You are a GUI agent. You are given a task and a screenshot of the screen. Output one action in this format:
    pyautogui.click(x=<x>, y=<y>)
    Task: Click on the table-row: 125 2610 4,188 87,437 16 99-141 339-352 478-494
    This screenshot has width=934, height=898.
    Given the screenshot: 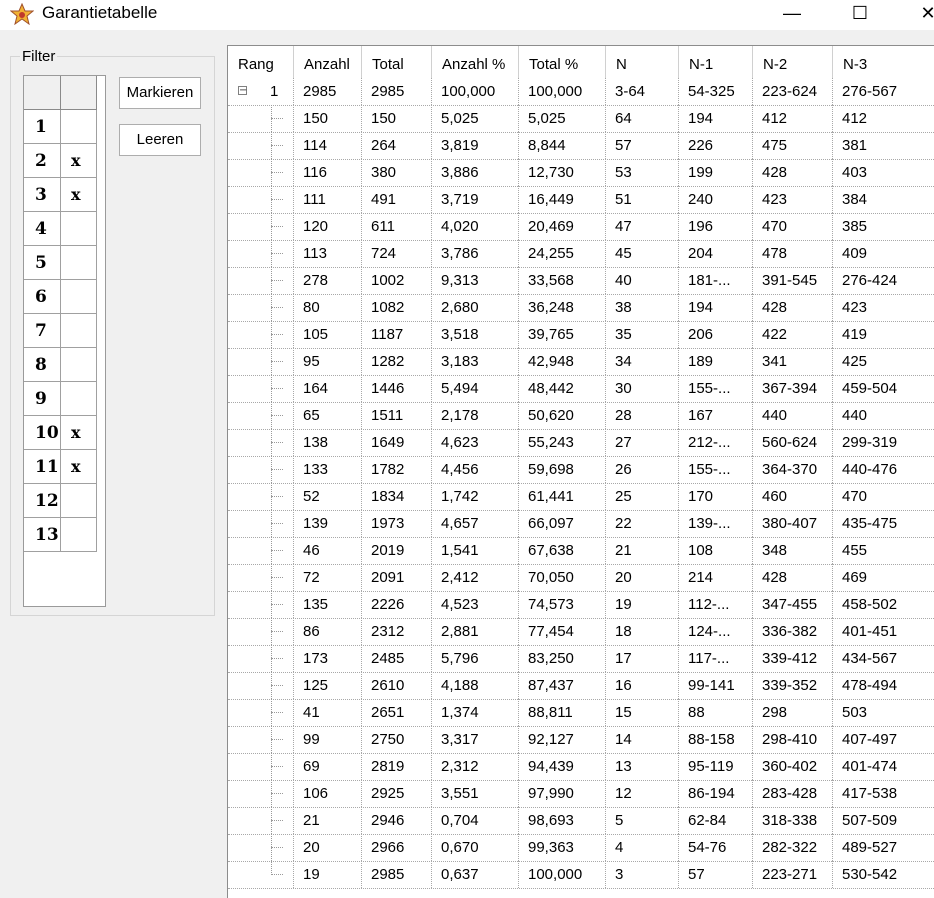 What is the action you would take?
    pyautogui.click(x=581, y=686)
    